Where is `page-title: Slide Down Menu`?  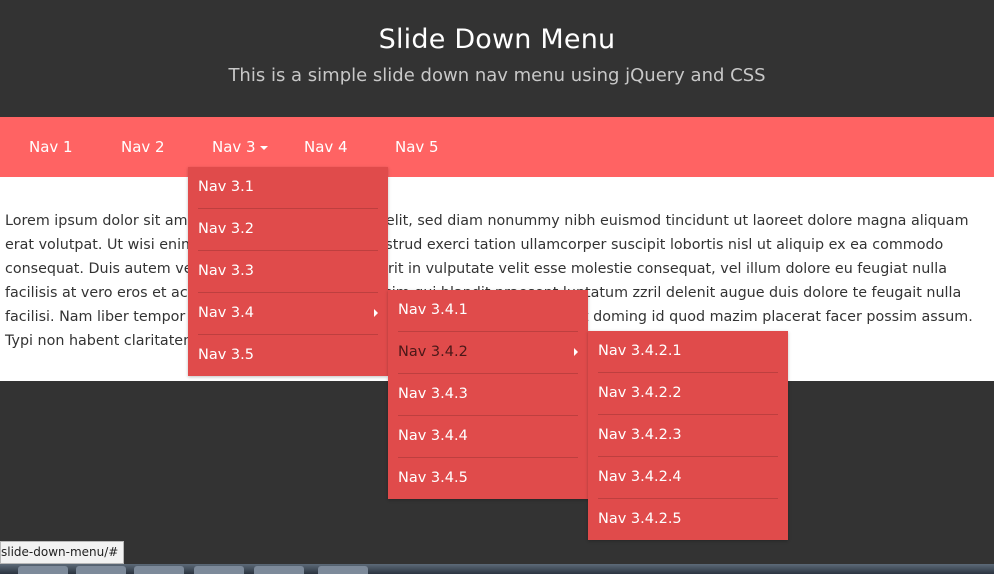 page-title: Slide Down Menu is located at coordinates (497, 39).